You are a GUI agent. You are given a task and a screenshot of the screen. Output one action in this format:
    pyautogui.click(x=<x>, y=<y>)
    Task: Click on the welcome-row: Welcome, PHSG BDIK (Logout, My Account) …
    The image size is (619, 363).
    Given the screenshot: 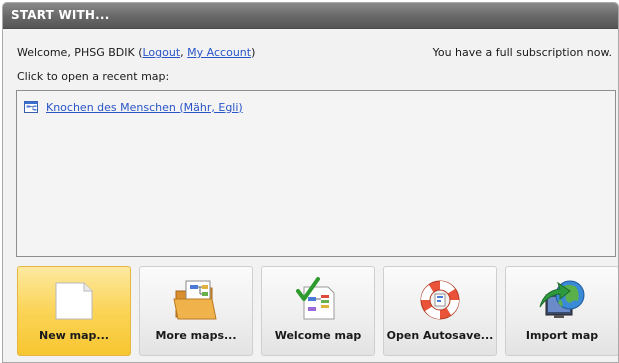 What is the action you would take?
    pyautogui.click(x=314, y=53)
    